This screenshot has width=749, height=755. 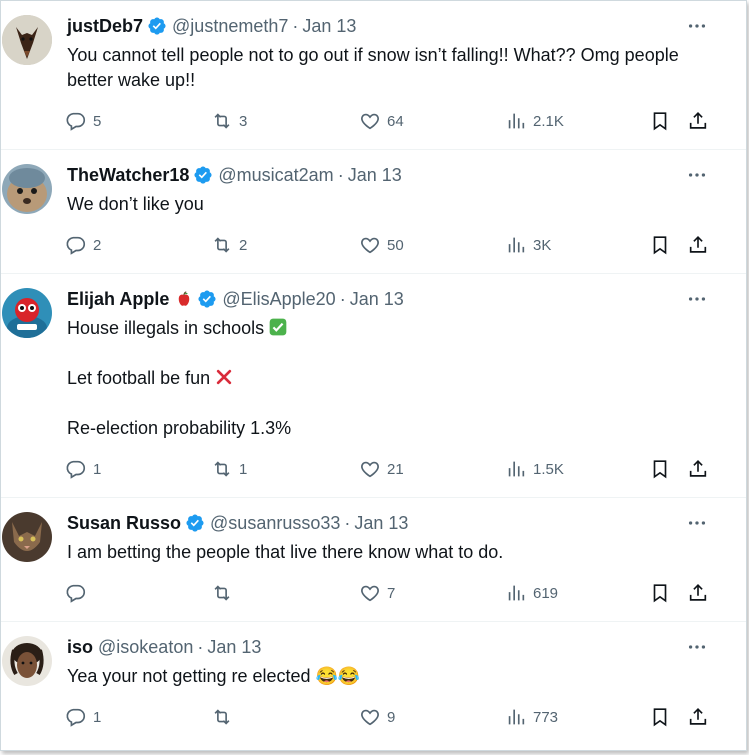 What do you see at coordinates (124, 523) in the screenshot?
I see `display-name: Susan Russo` at bounding box center [124, 523].